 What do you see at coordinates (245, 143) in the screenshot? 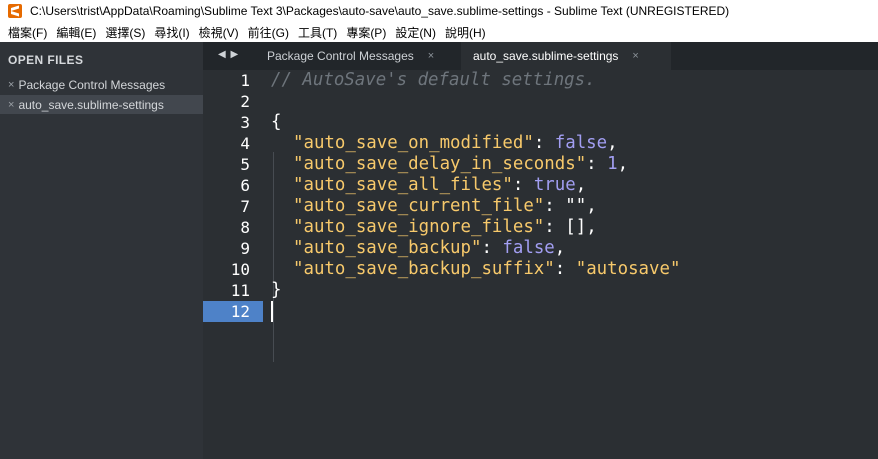
I see `line-number: 4` at bounding box center [245, 143].